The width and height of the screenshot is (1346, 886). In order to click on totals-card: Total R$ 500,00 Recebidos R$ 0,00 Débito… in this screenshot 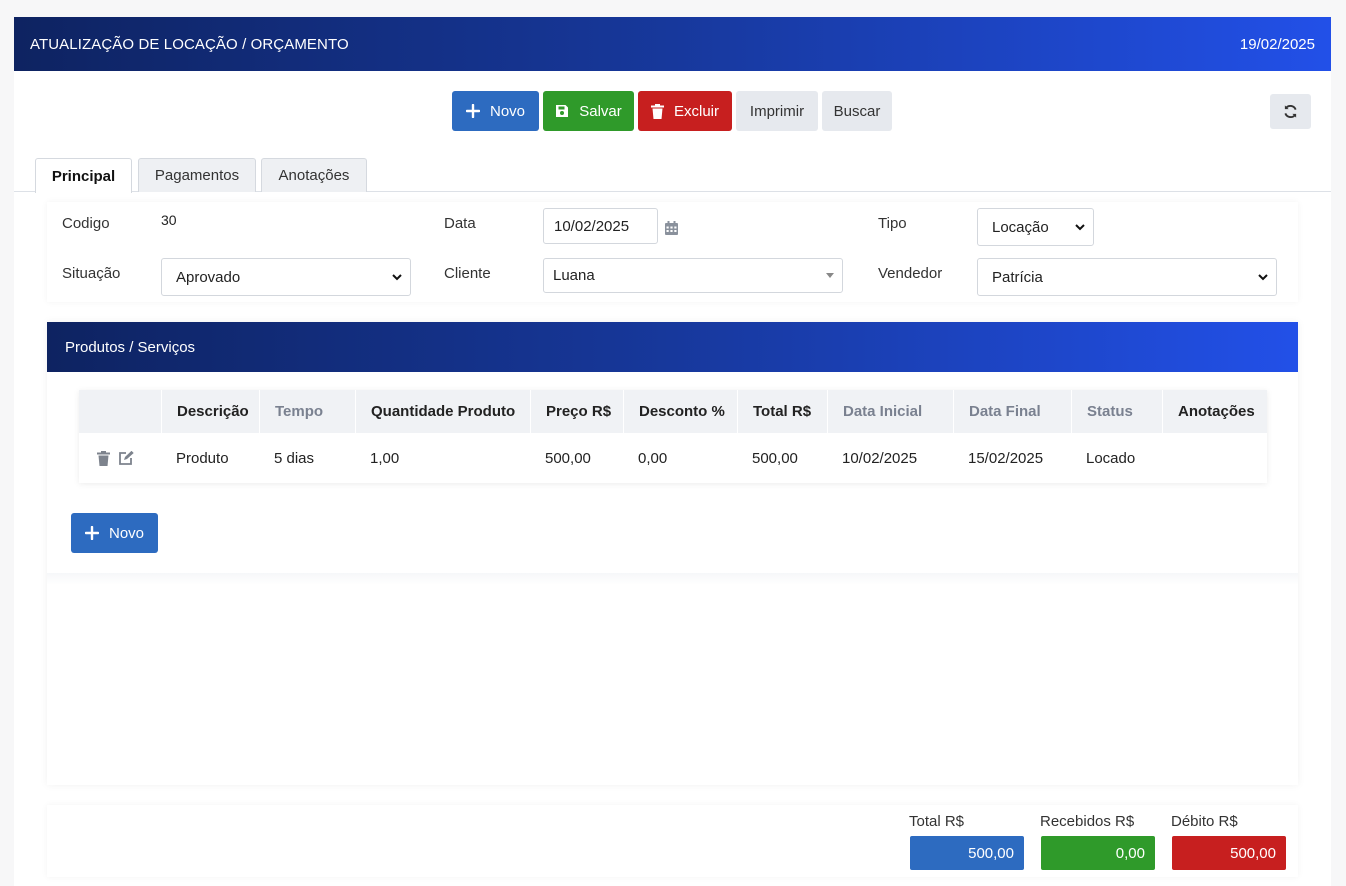, I will do `click(672, 841)`.